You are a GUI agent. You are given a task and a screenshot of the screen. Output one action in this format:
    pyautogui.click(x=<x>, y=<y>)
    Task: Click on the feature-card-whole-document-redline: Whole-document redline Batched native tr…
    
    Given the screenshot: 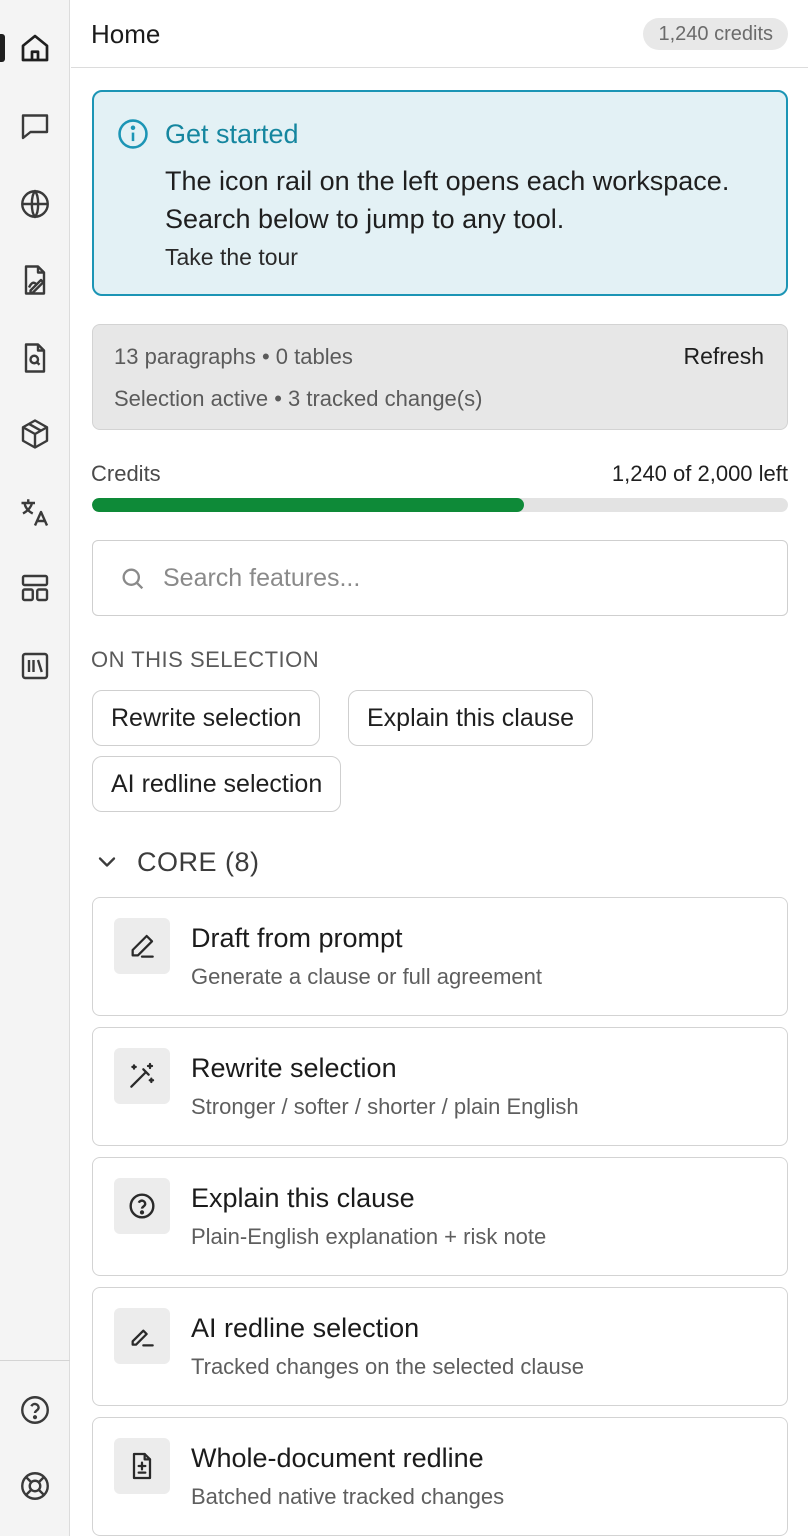 What is the action you would take?
    pyautogui.click(x=440, y=1476)
    